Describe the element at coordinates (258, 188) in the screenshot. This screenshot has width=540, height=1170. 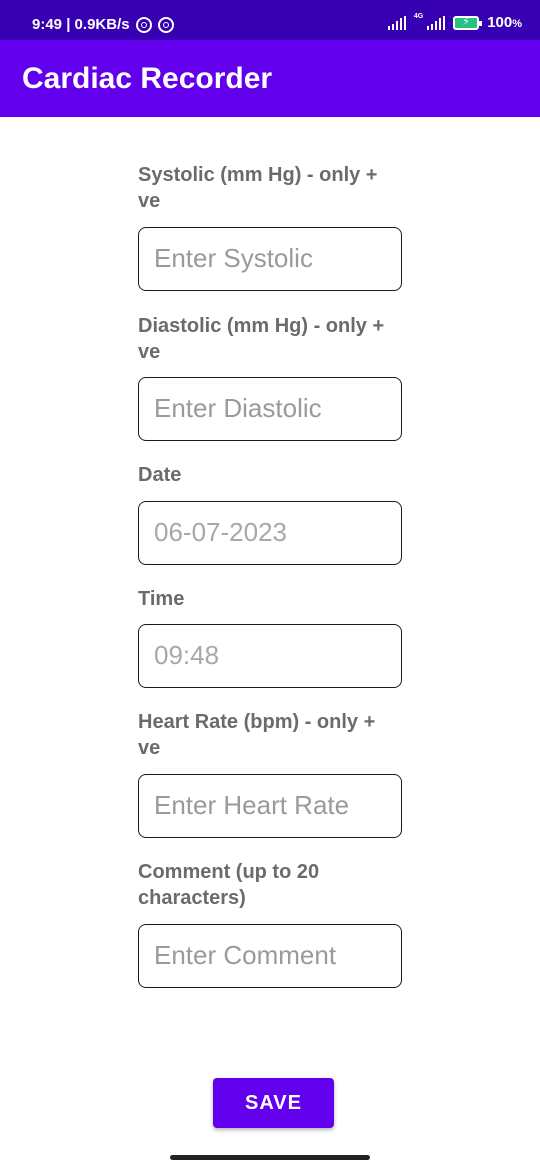
I see `systolic-label: Systolic (mm Hg) - only + ve` at that location.